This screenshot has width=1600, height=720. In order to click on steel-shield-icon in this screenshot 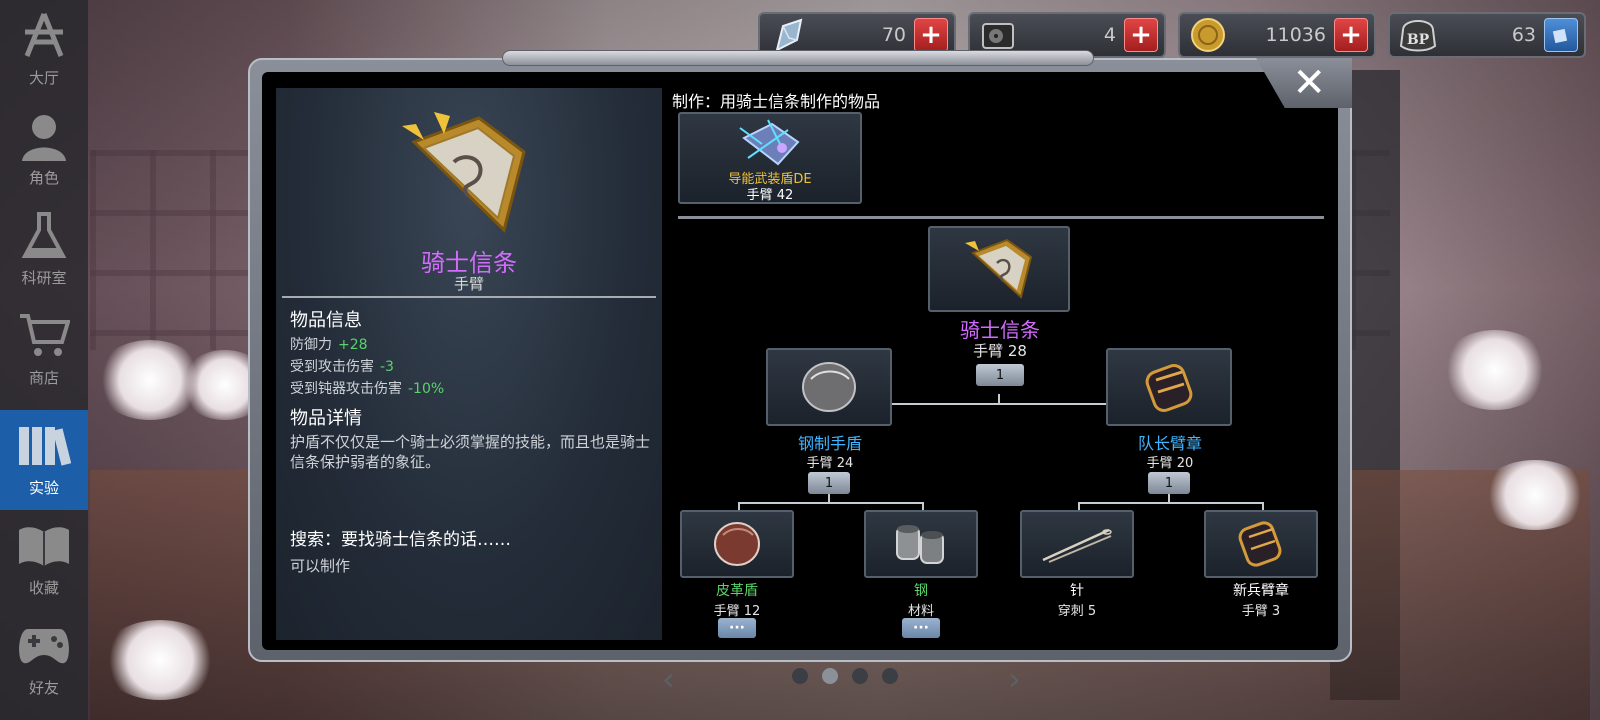, I will do `click(829, 387)`.